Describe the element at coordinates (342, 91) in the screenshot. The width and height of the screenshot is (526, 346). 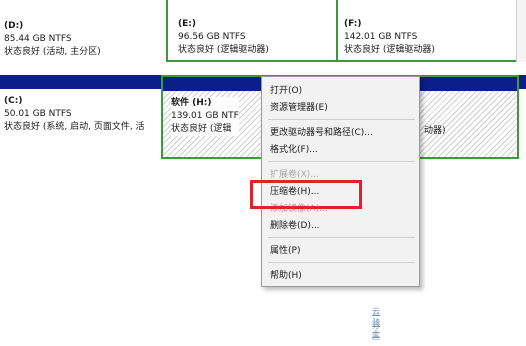
I see `menu-item-open: 打开(O)` at that location.